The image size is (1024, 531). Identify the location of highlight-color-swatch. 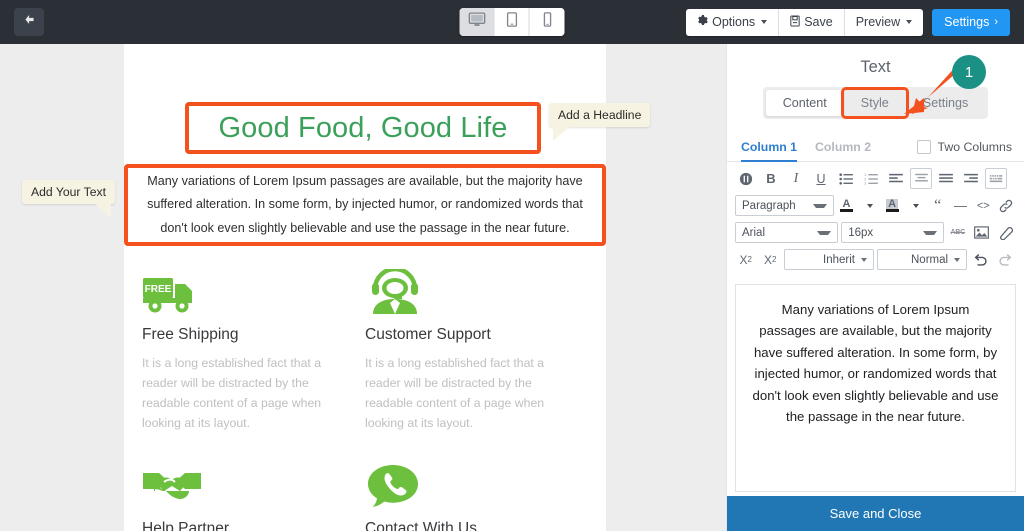
(892, 210).